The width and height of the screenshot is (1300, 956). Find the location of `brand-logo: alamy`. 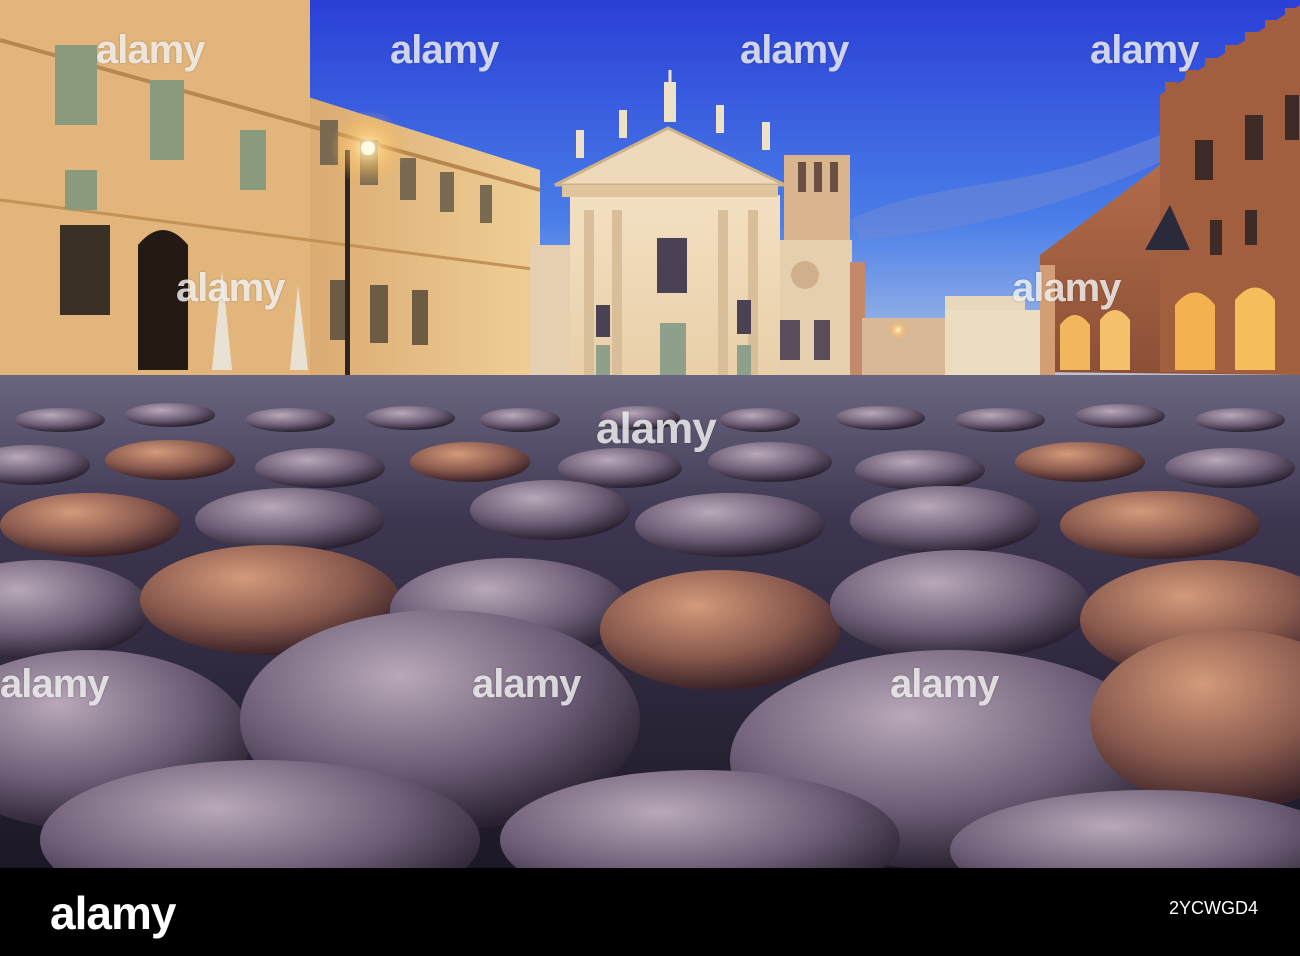

brand-logo: alamy is located at coordinates (113, 913).